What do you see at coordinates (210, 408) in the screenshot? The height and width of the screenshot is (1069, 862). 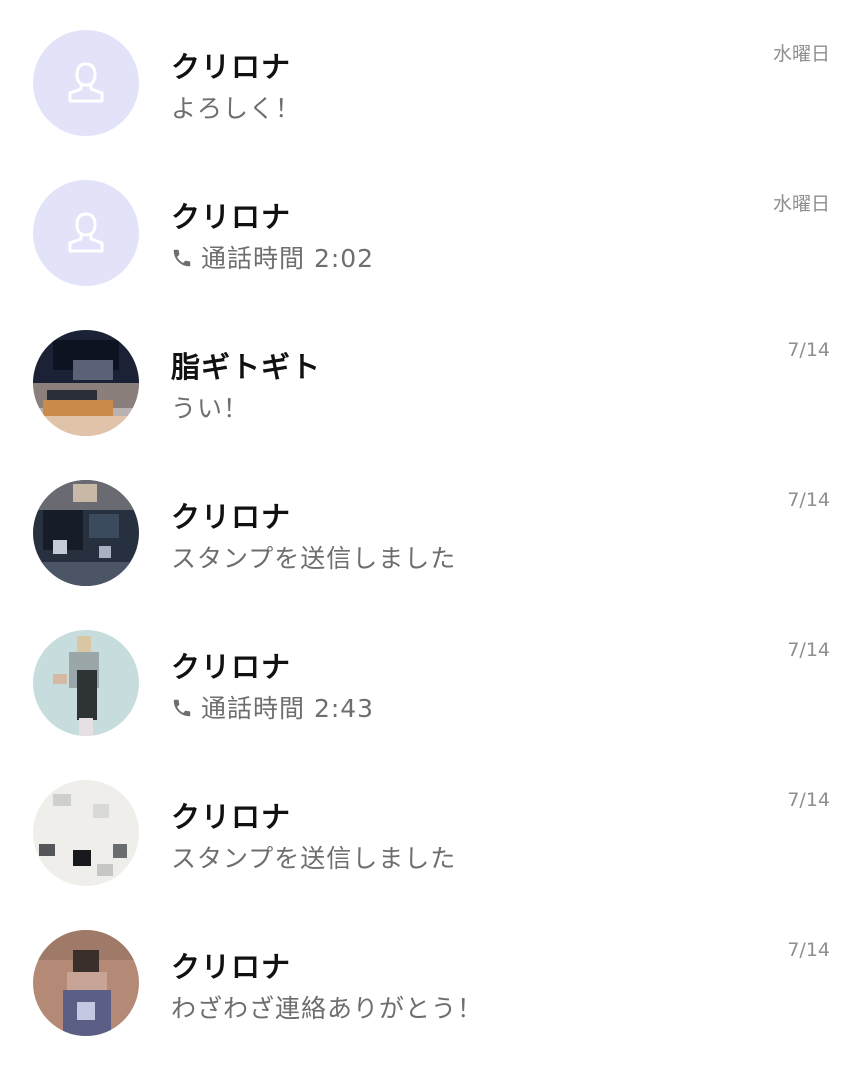 I see `chat-preview: うい！` at bounding box center [210, 408].